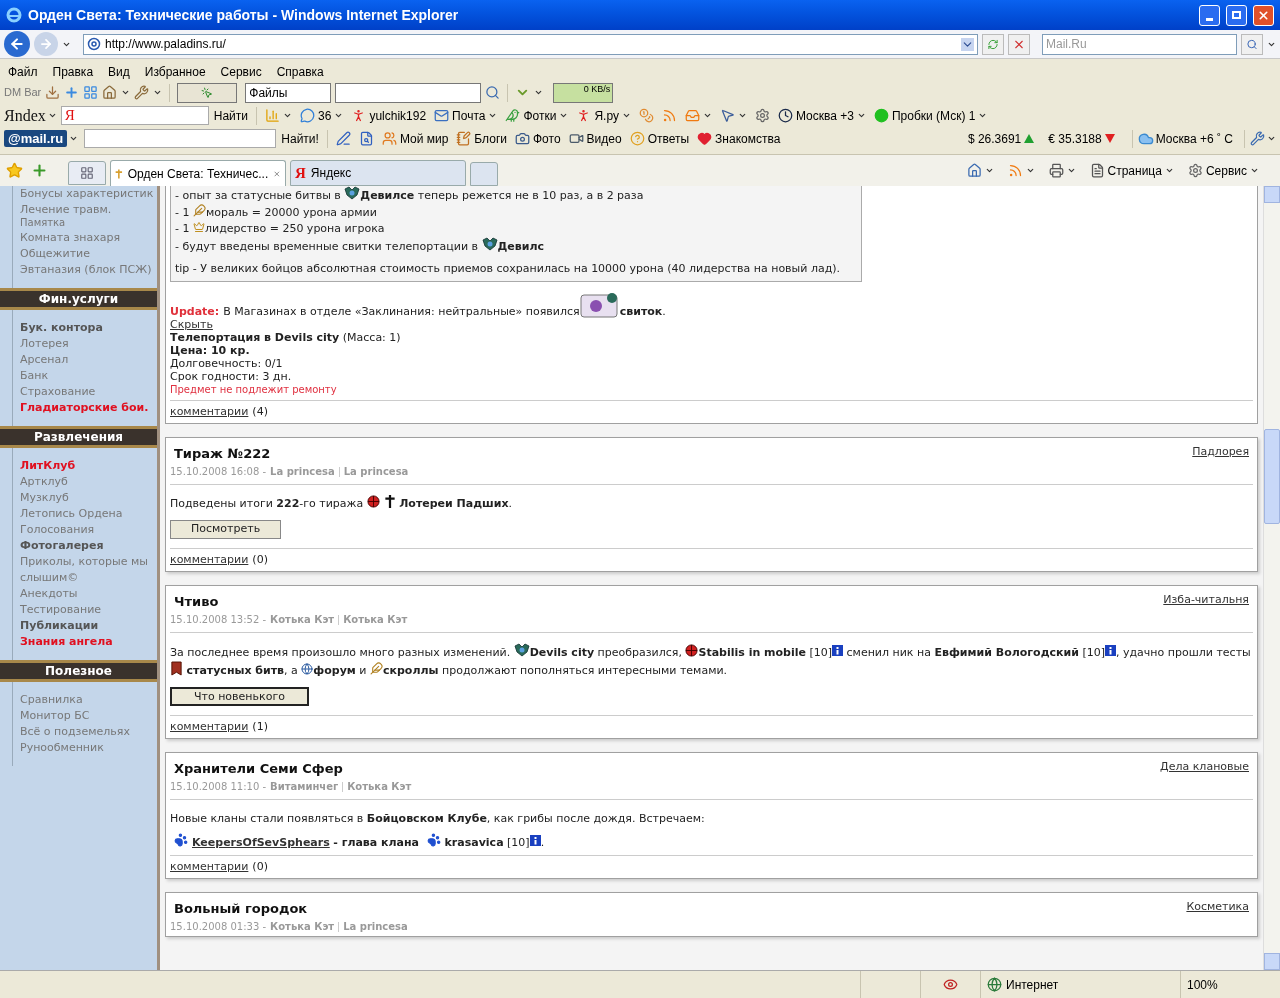 Image resolution: width=1280 pixels, height=998 pixels. What do you see at coordinates (1139, 44) in the screenshot?
I see `search-field: Mail.Ru` at bounding box center [1139, 44].